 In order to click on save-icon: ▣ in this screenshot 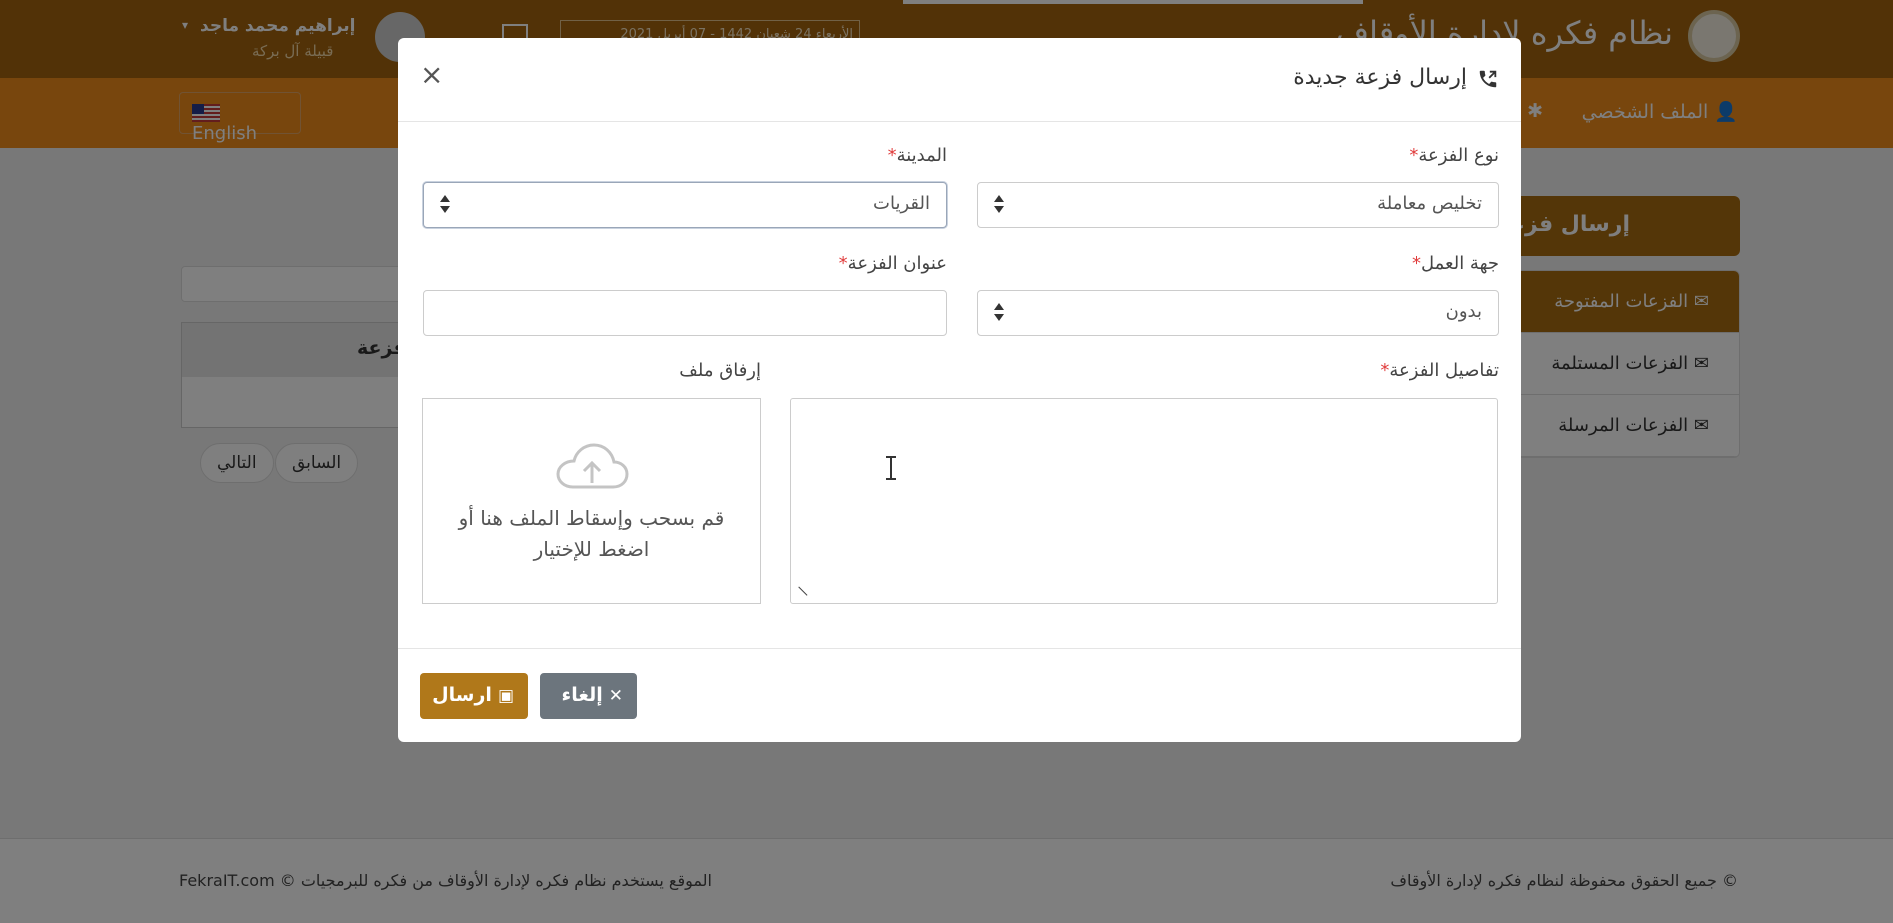, I will do `click(505, 696)`.